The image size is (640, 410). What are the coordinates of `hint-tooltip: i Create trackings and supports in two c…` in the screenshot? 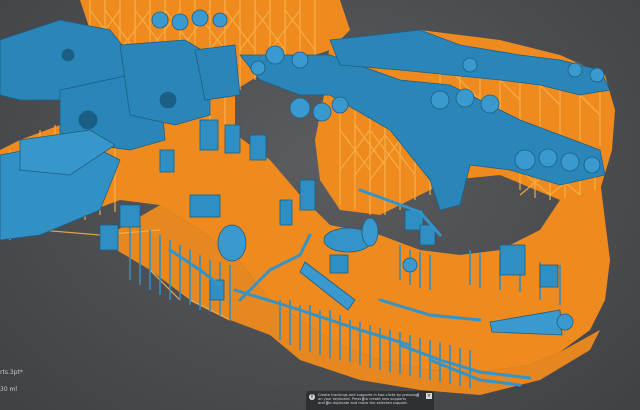 It's located at (370, 400).